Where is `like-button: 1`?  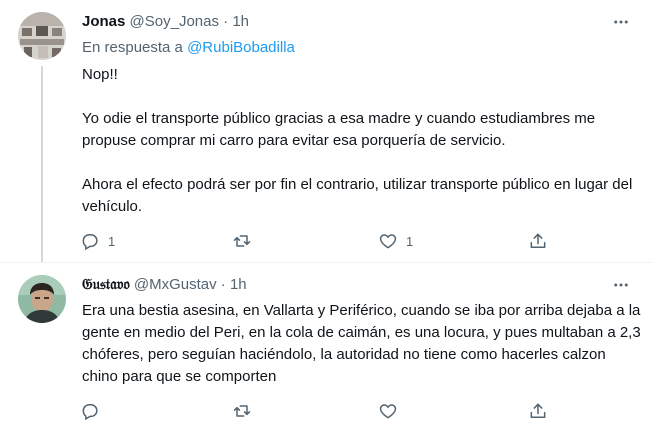 like-button: 1 is located at coordinates (395, 241).